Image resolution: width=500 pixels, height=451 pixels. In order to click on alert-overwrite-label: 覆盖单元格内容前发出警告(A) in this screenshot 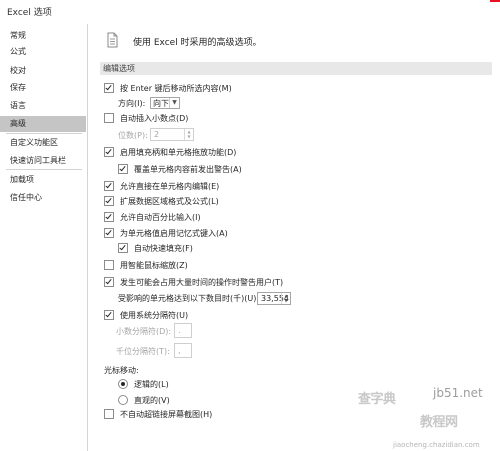, I will do `click(188, 169)`.